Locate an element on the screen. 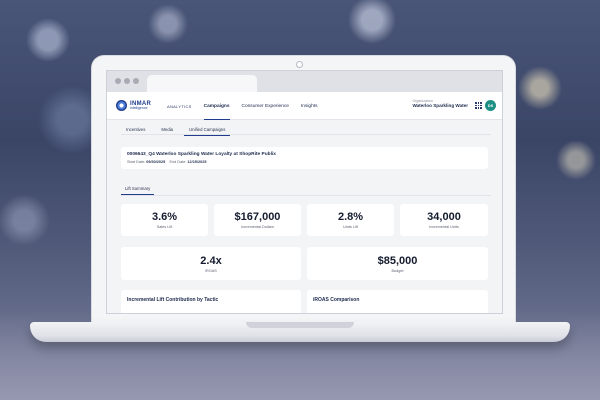 The width and height of the screenshot is (600, 400). logo-mark-icon is located at coordinates (121, 105).